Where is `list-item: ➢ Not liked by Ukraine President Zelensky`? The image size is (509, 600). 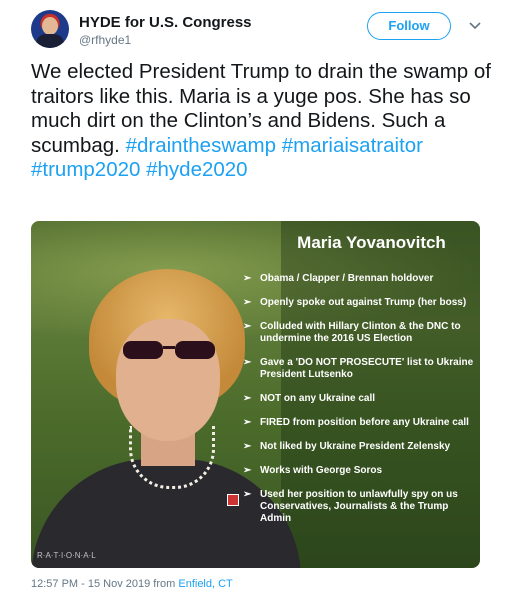 list-item: ➢ Not liked by Ukraine President Zelensky is located at coordinates (360, 447).